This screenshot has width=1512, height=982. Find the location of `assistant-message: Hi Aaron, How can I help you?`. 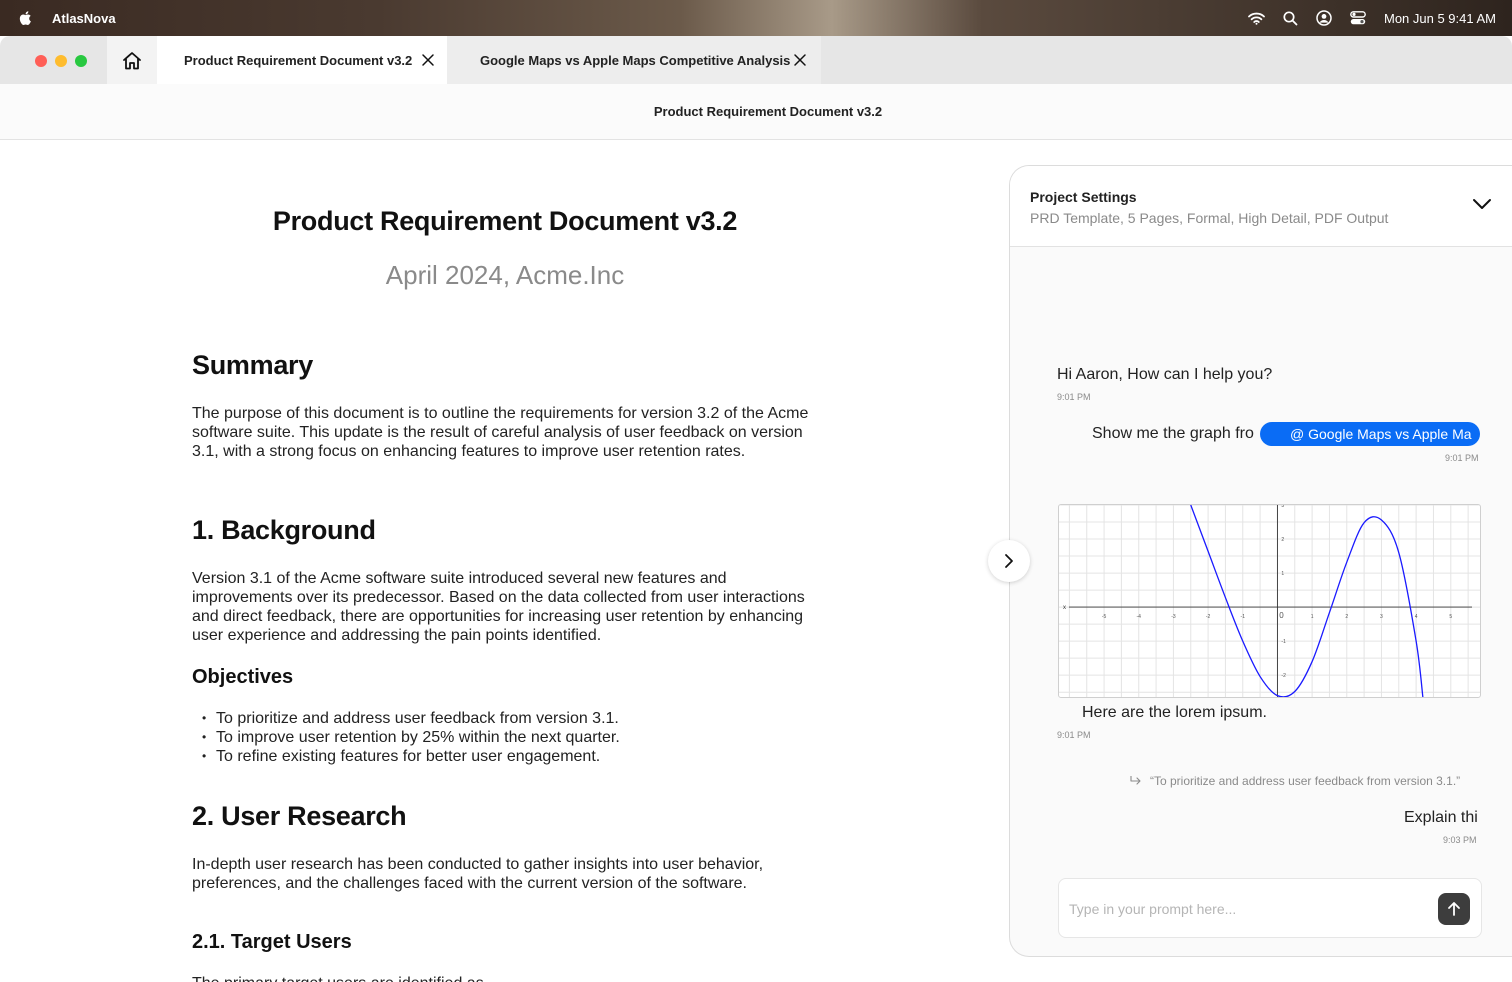

assistant-message: Hi Aaron, How can I help you? is located at coordinates (1165, 374).